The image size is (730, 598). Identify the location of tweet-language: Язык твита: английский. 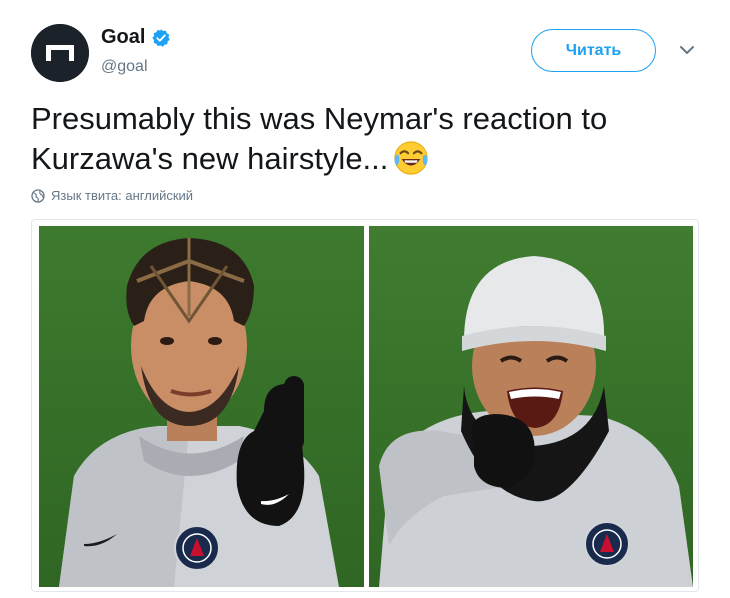
(112, 195).